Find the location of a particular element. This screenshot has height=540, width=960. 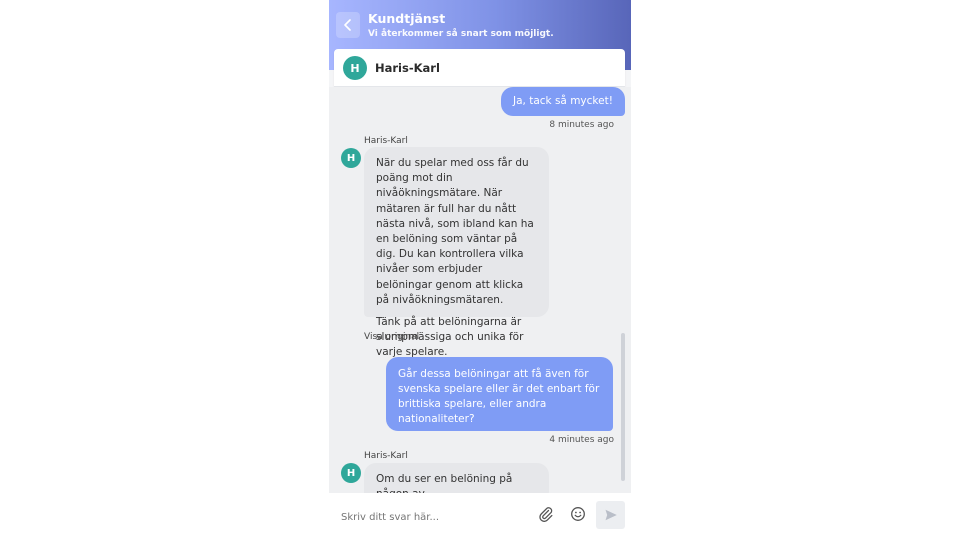

attach-button is located at coordinates (546, 514).